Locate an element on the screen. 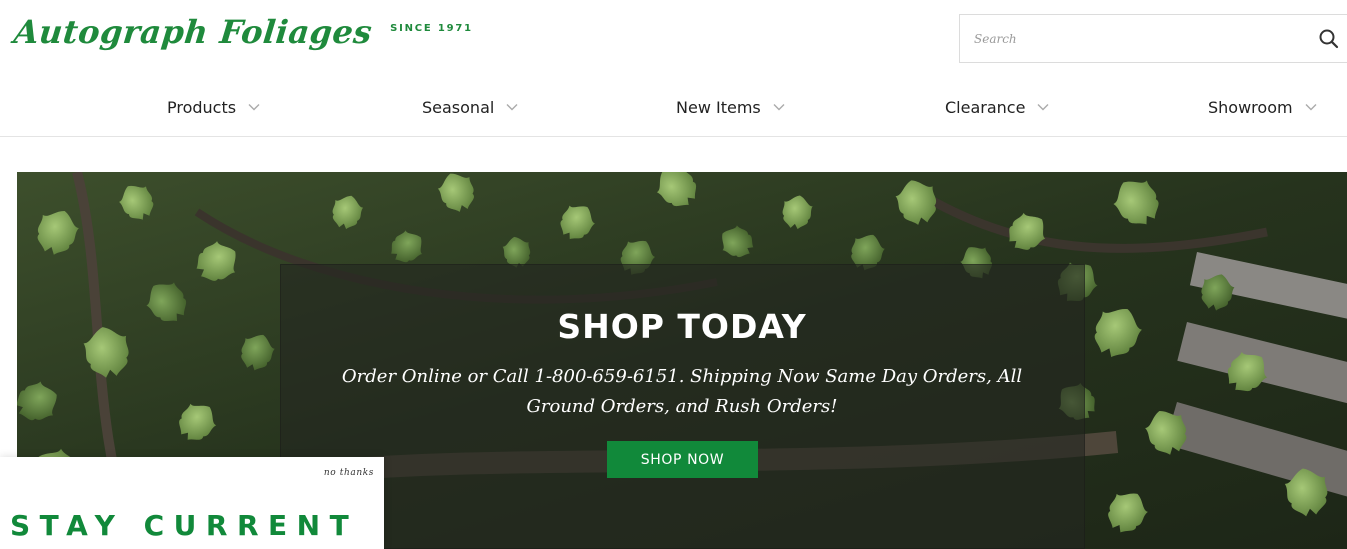 This screenshot has height=549, width=1347. popup-title: STAY CURRENT is located at coordinates (184, 525).